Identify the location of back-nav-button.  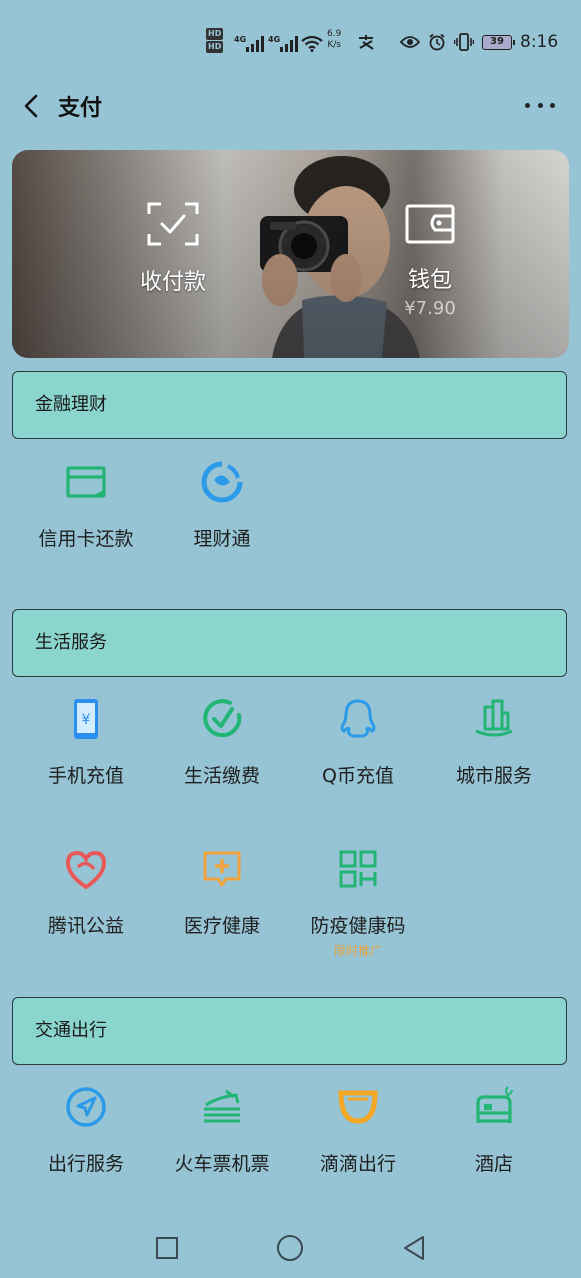
(414, 1248).